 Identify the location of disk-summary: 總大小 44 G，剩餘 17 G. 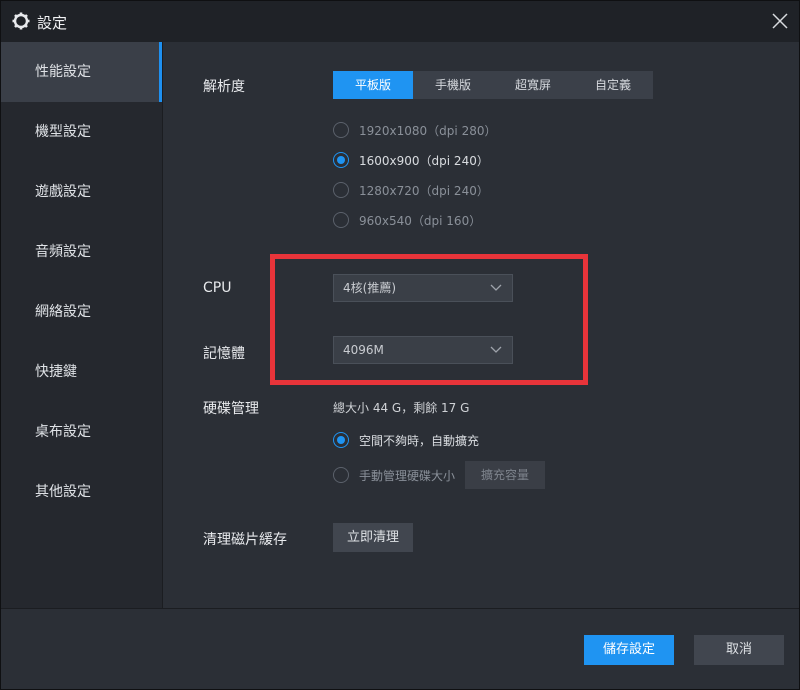
(401, 408).